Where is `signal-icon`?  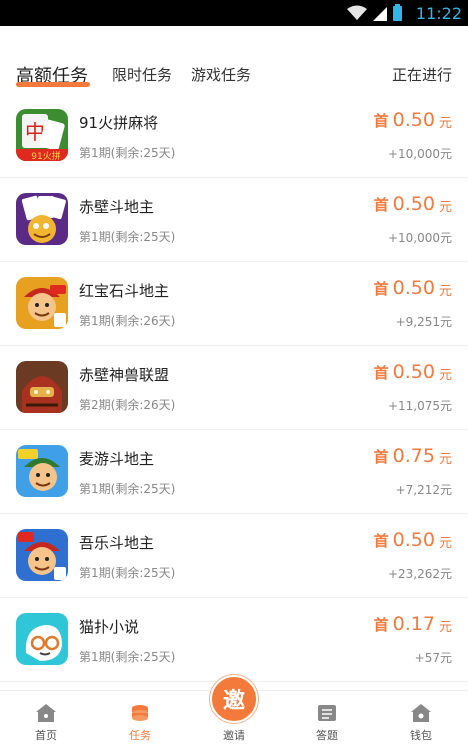
signal-icon is located at coordinates (379, 14).